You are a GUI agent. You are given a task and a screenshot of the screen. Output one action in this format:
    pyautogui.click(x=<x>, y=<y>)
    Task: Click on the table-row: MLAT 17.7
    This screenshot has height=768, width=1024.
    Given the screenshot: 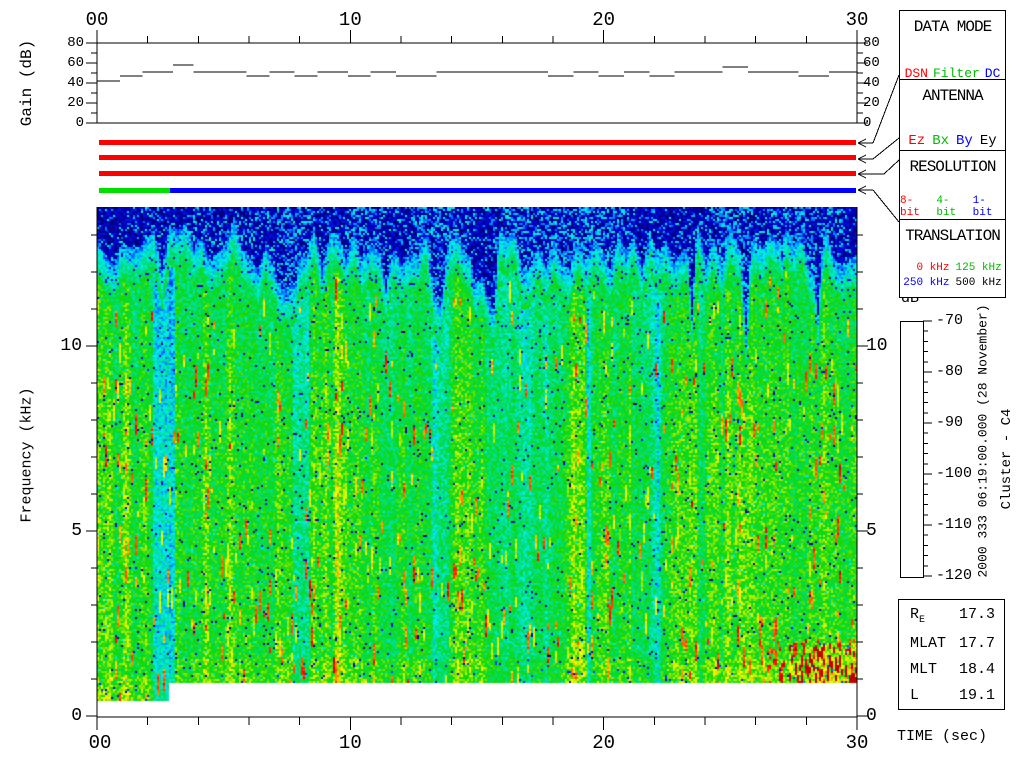 What is the action you would take?
    pyautogui.click(x=951, y=643)
    